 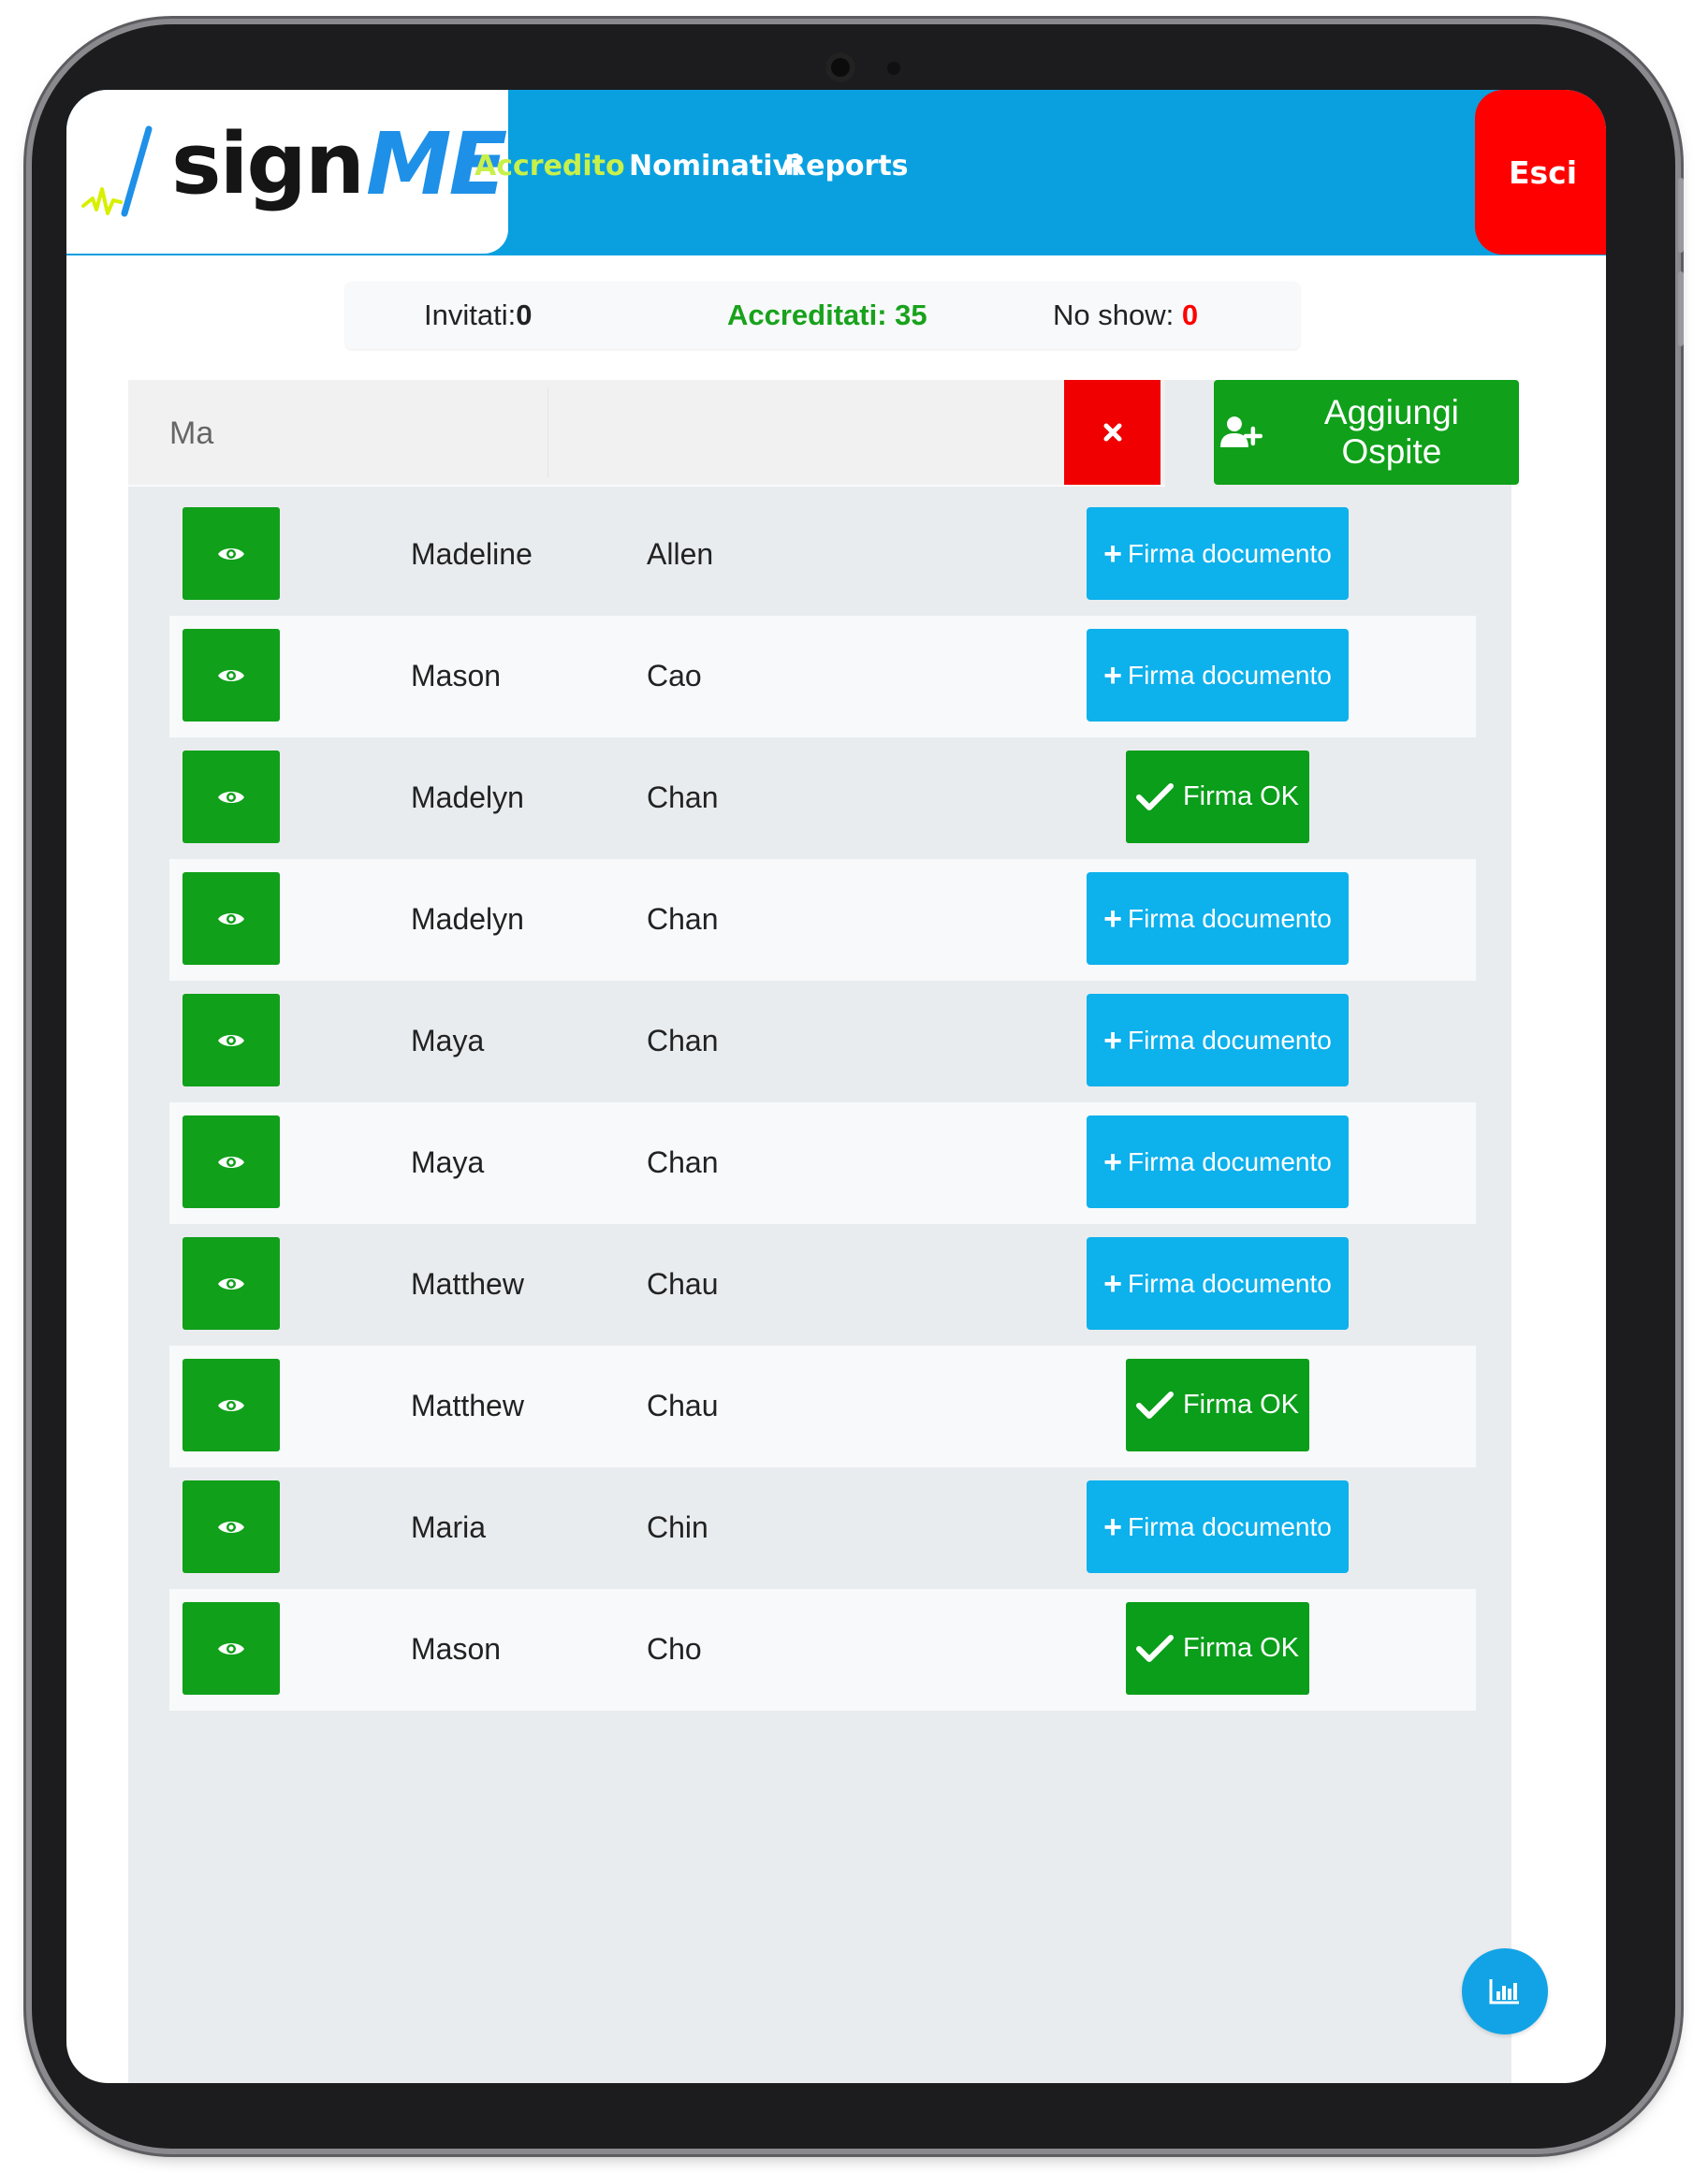 I want to click on camera-lens, so click(x=840, y=67).